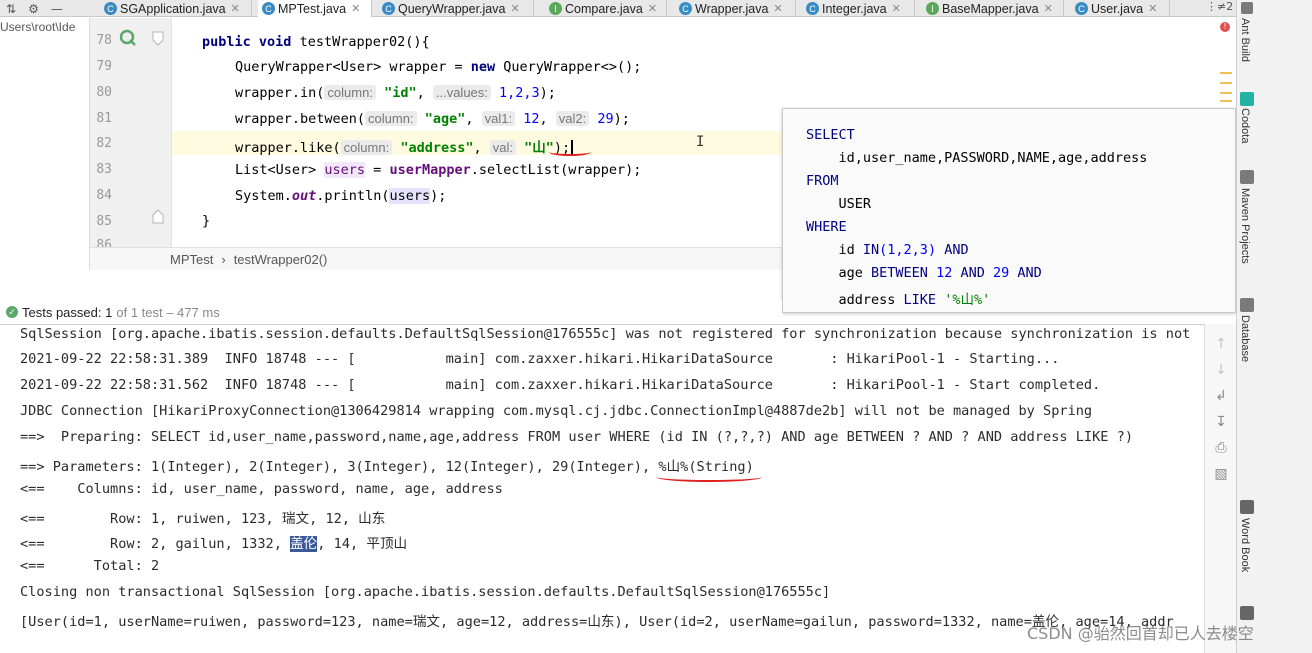 The height and width of the screenshot is (653, 1312). I want to click on maven-icon, so click(1247, 177).